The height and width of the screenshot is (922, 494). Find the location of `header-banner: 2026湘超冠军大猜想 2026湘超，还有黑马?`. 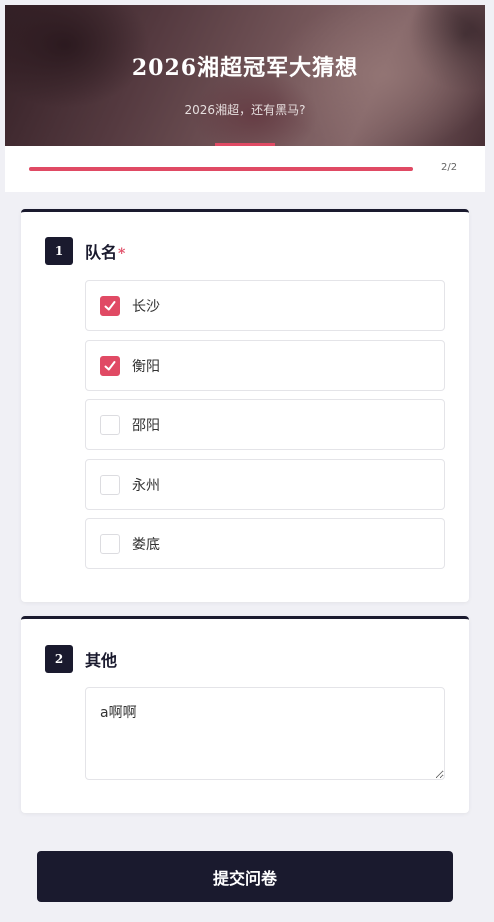

header-banner: 2026湘超冠军大猜想 2026湘超，还有黑马? is located at coordinates (245, 75).